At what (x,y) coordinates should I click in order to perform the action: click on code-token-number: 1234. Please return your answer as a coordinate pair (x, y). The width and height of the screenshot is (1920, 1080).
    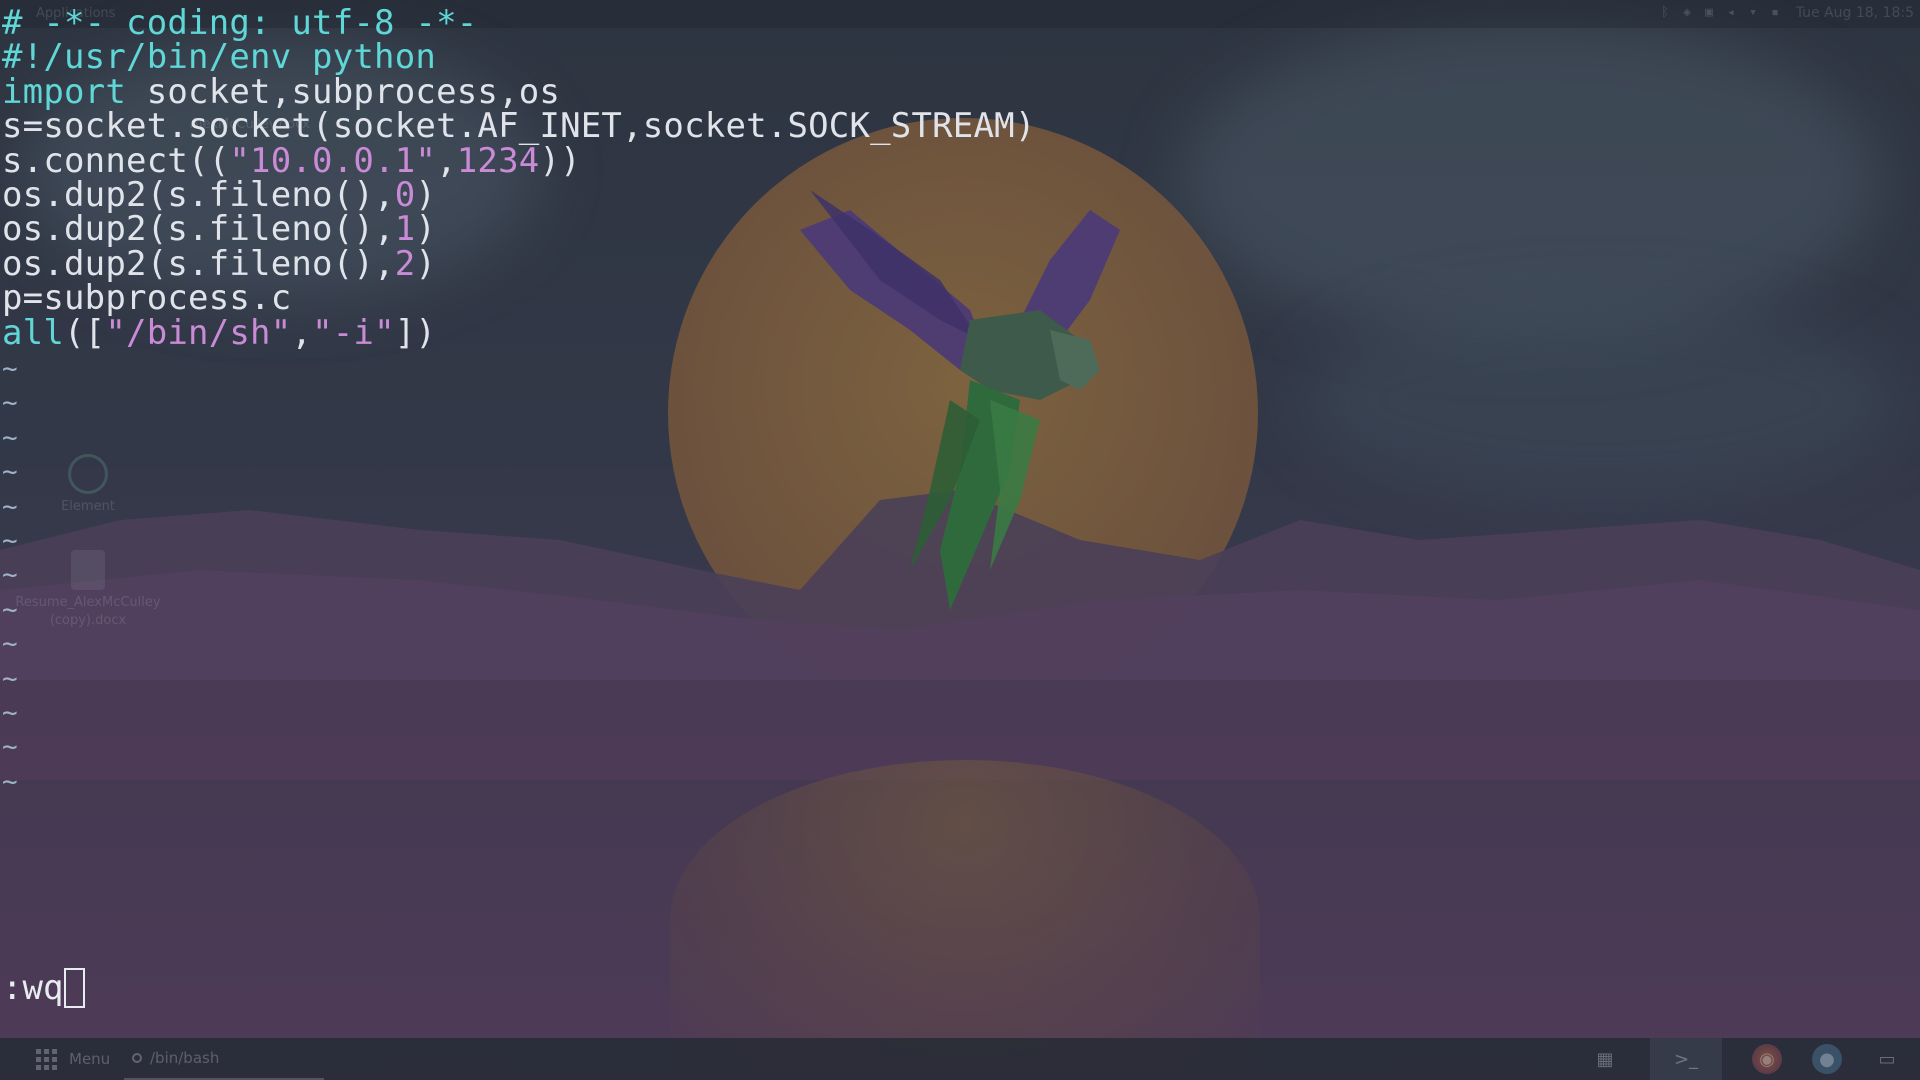
    Looking at the image, I should click on (498, 160).